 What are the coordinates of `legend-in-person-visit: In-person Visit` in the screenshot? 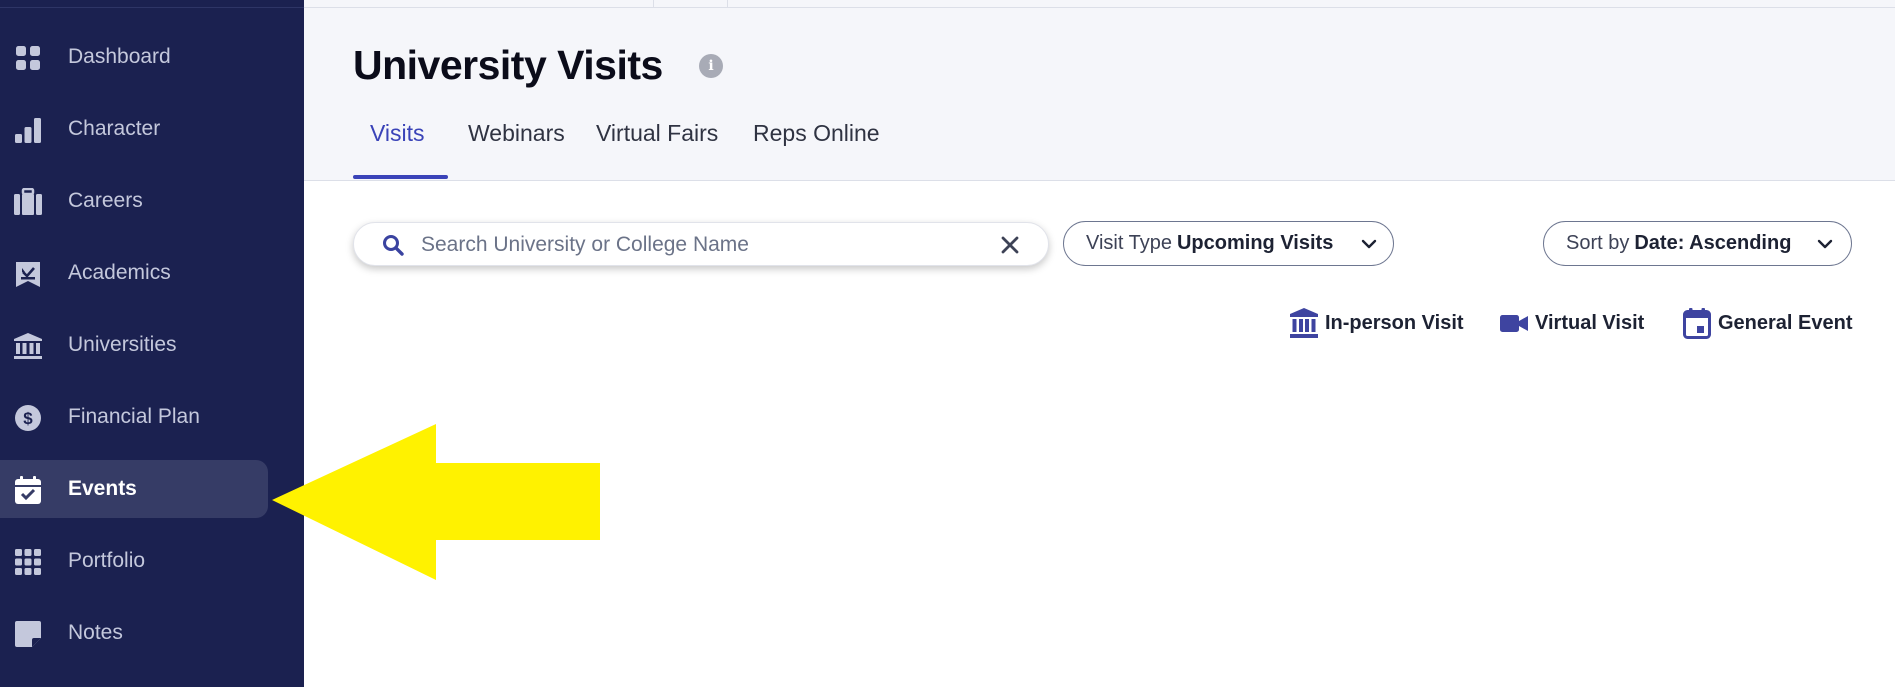 It's located at (1376, 323).